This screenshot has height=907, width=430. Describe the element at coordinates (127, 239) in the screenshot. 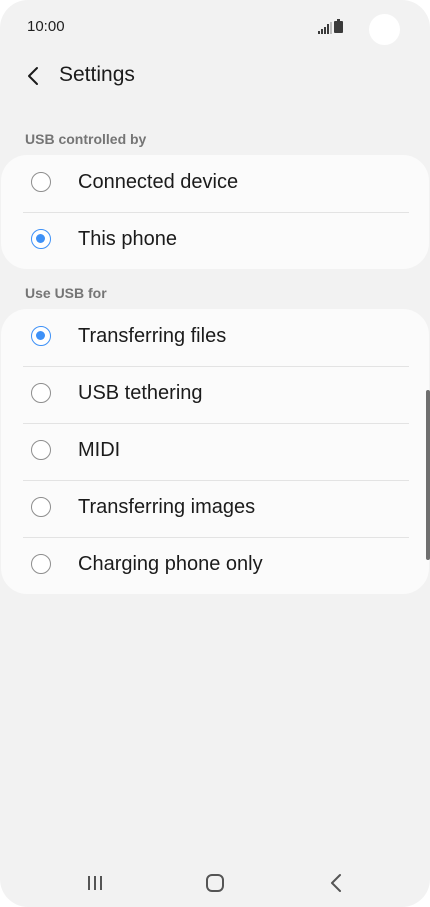

I see `option-label: This phone` at that location.